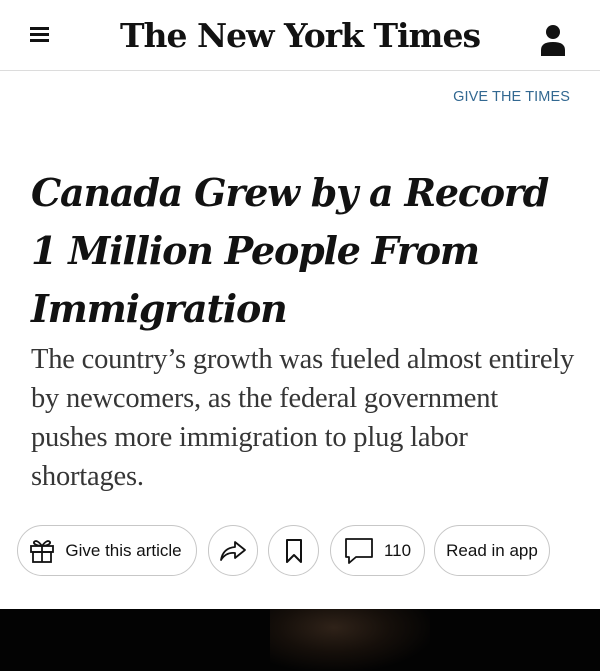 The image size is (600, 671). I want to click on give-article-label: Give this article, so click(123, 550).